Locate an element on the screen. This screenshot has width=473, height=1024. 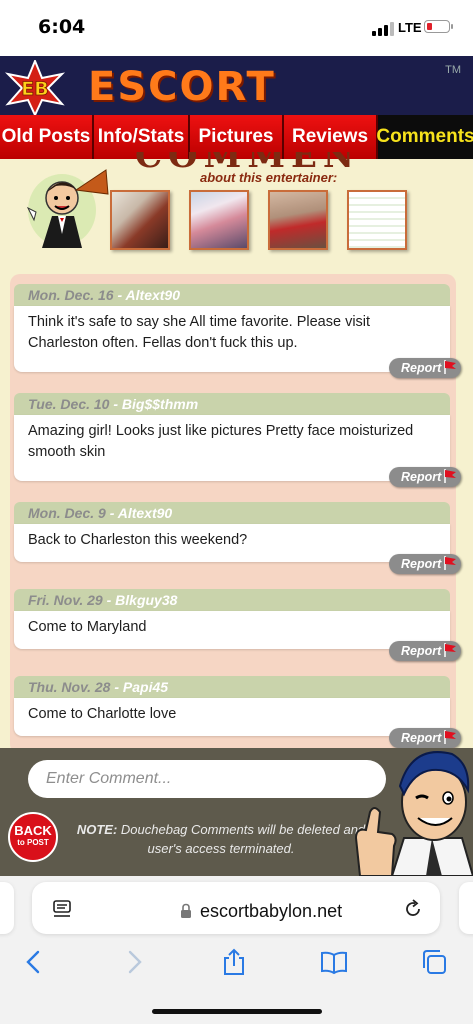
comment-text: Come to Charlotte love is located at coordinates (232, 717).